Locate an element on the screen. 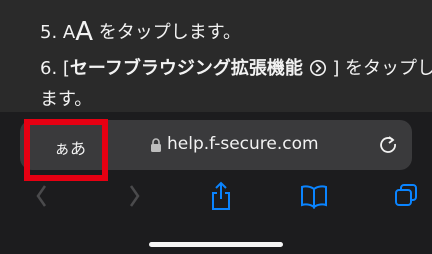 Image resolution: width=432 pixels, height=254 pixels. instruction-step-5: 5. AA をタップします。 is located at coordinates (140, 32).